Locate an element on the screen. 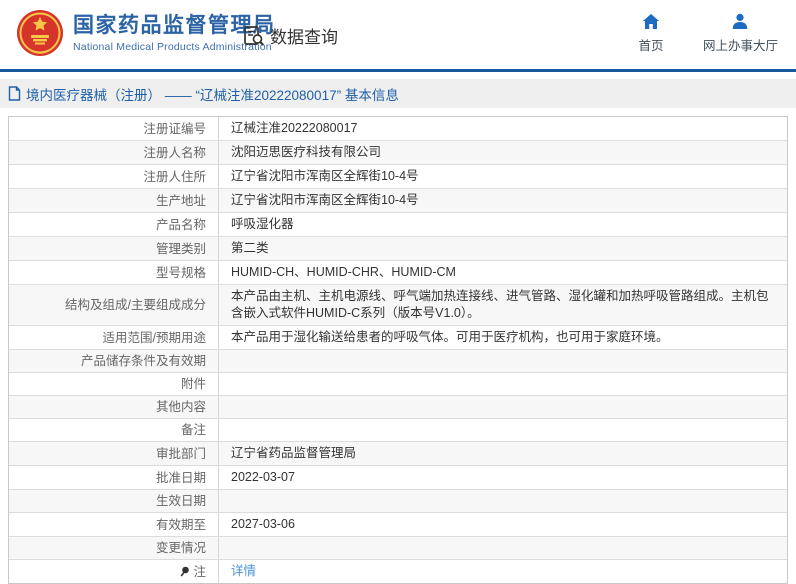 This screenshot has width=796, height=584. pin-icon is located at coordinates (185, 571).